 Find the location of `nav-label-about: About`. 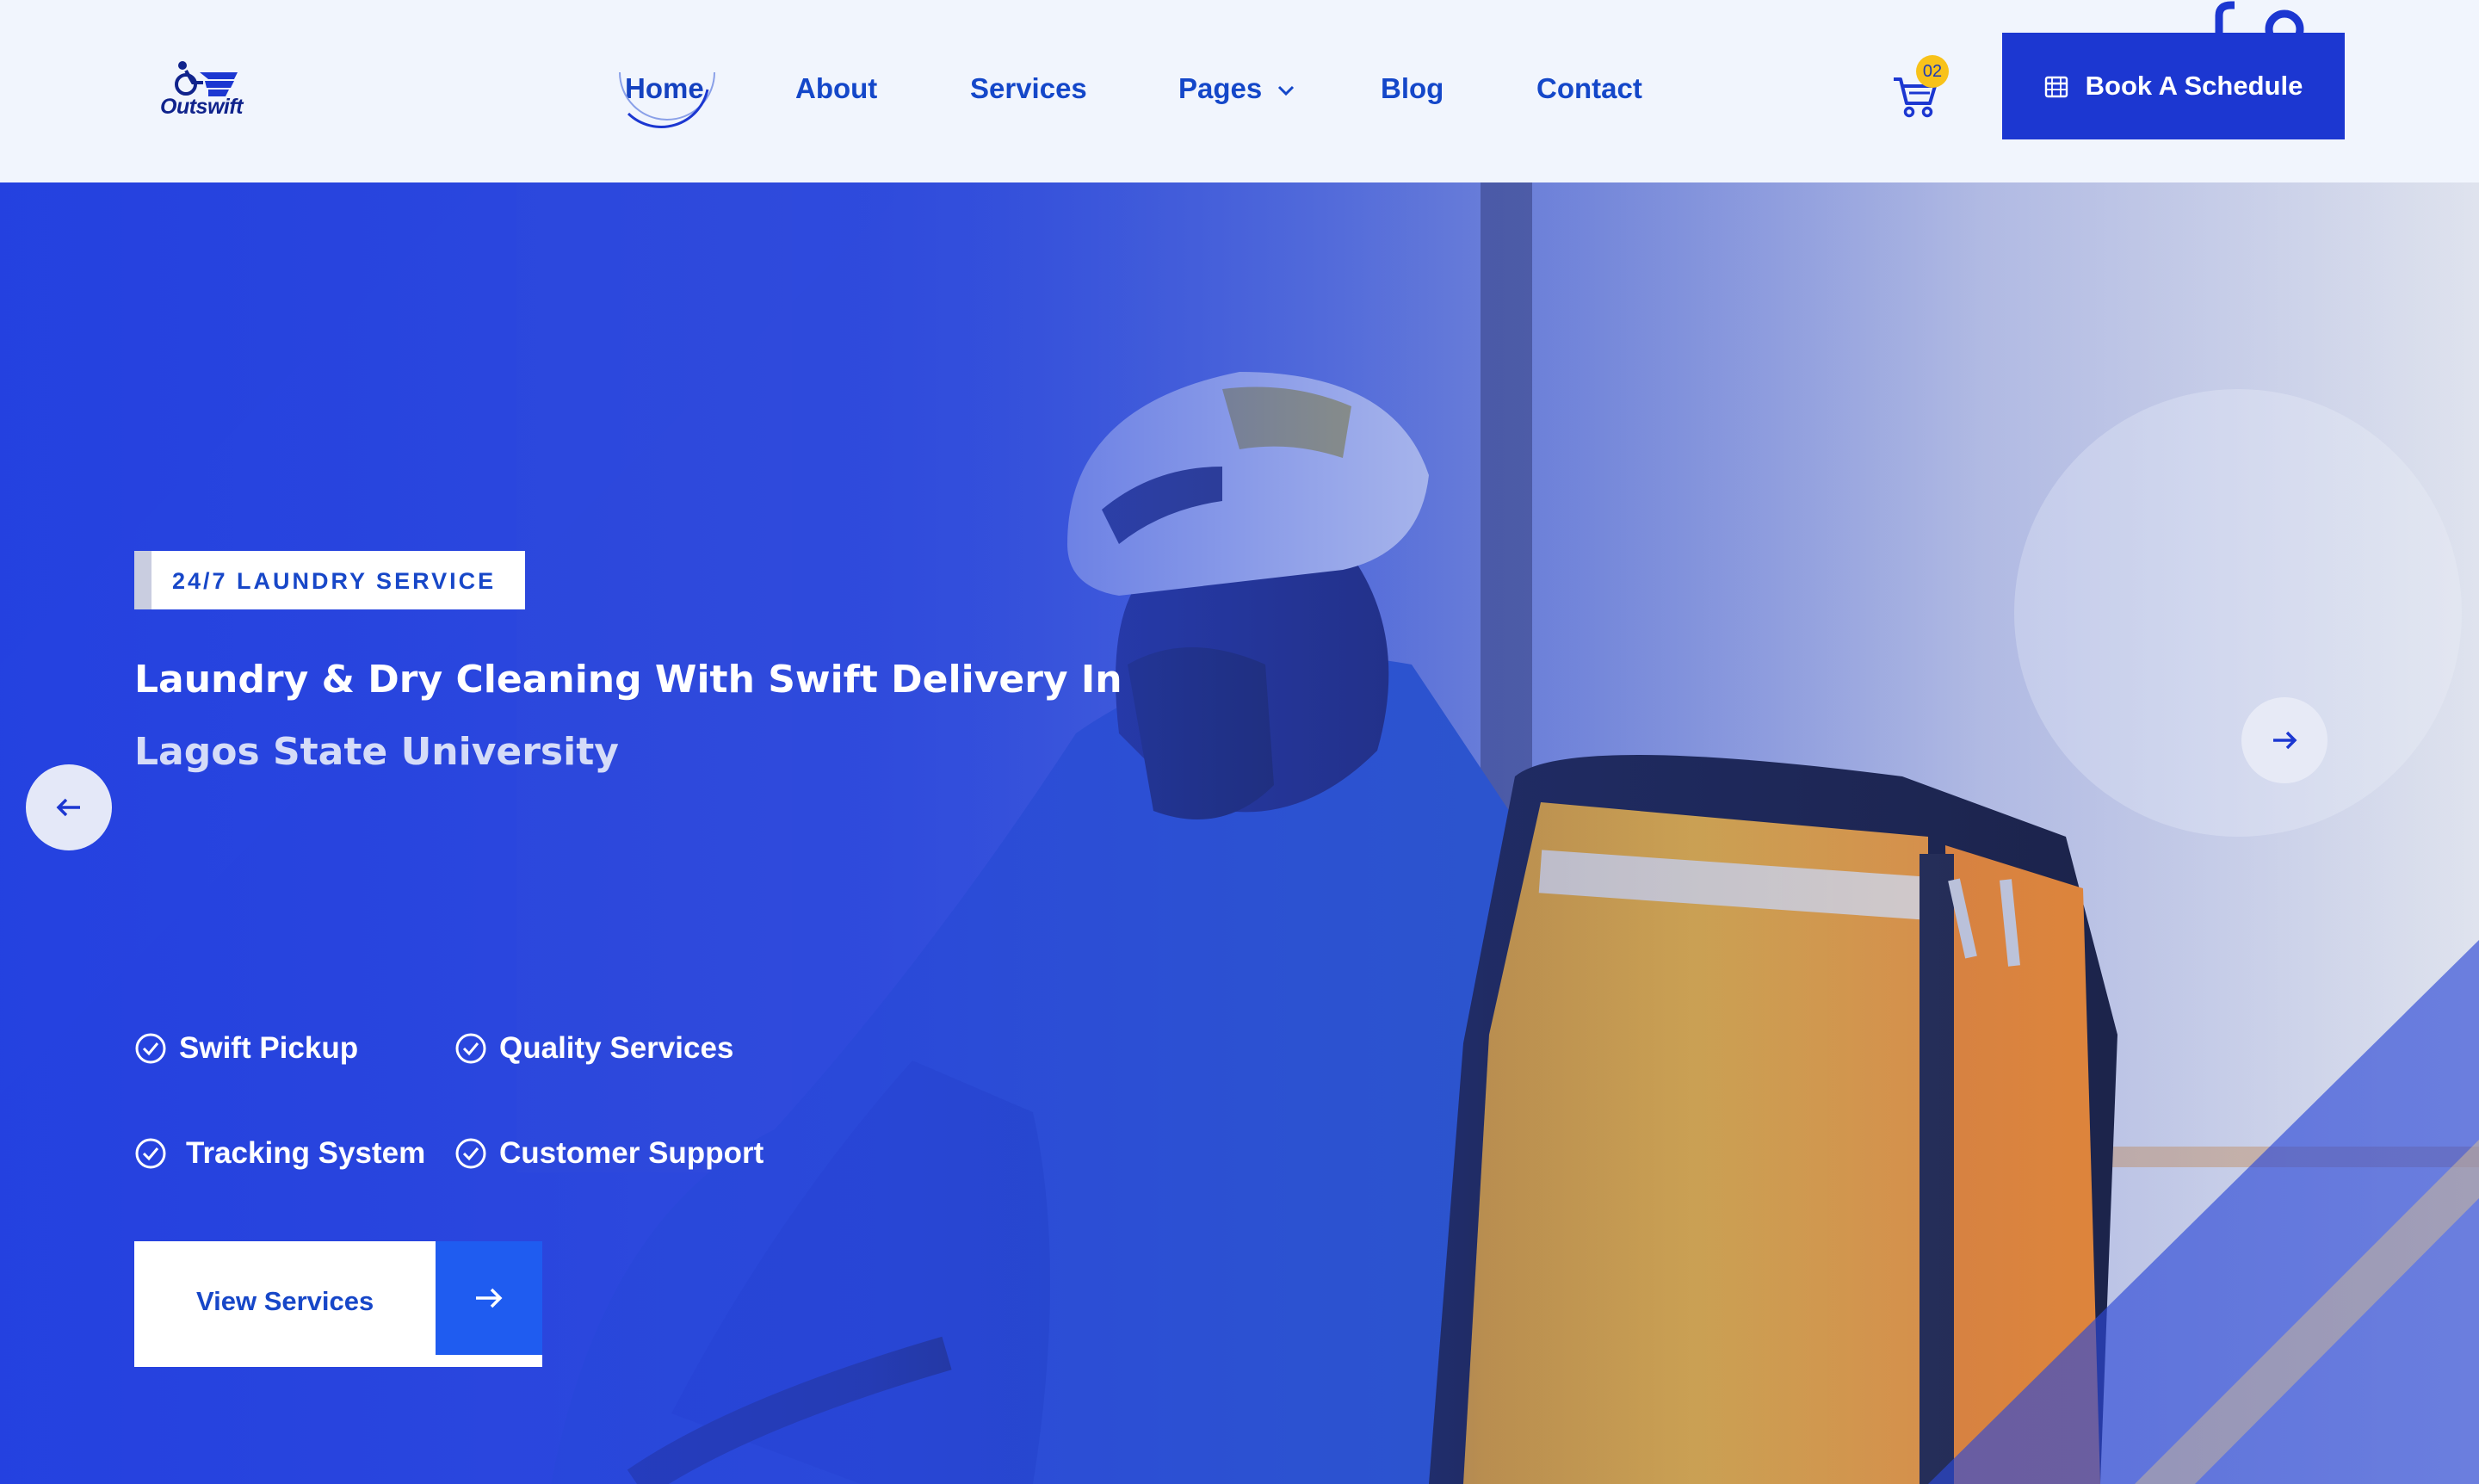

nav-label-about: About is located at coordinates (836, 88).